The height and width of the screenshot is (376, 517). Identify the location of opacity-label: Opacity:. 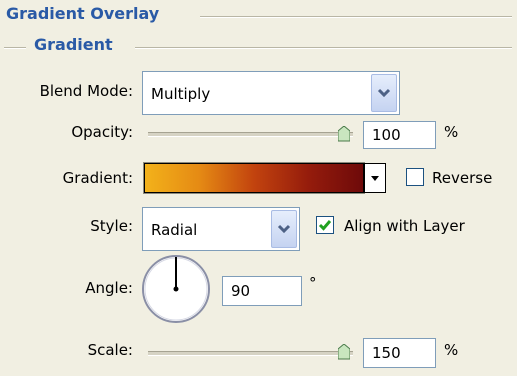
(102, 132).